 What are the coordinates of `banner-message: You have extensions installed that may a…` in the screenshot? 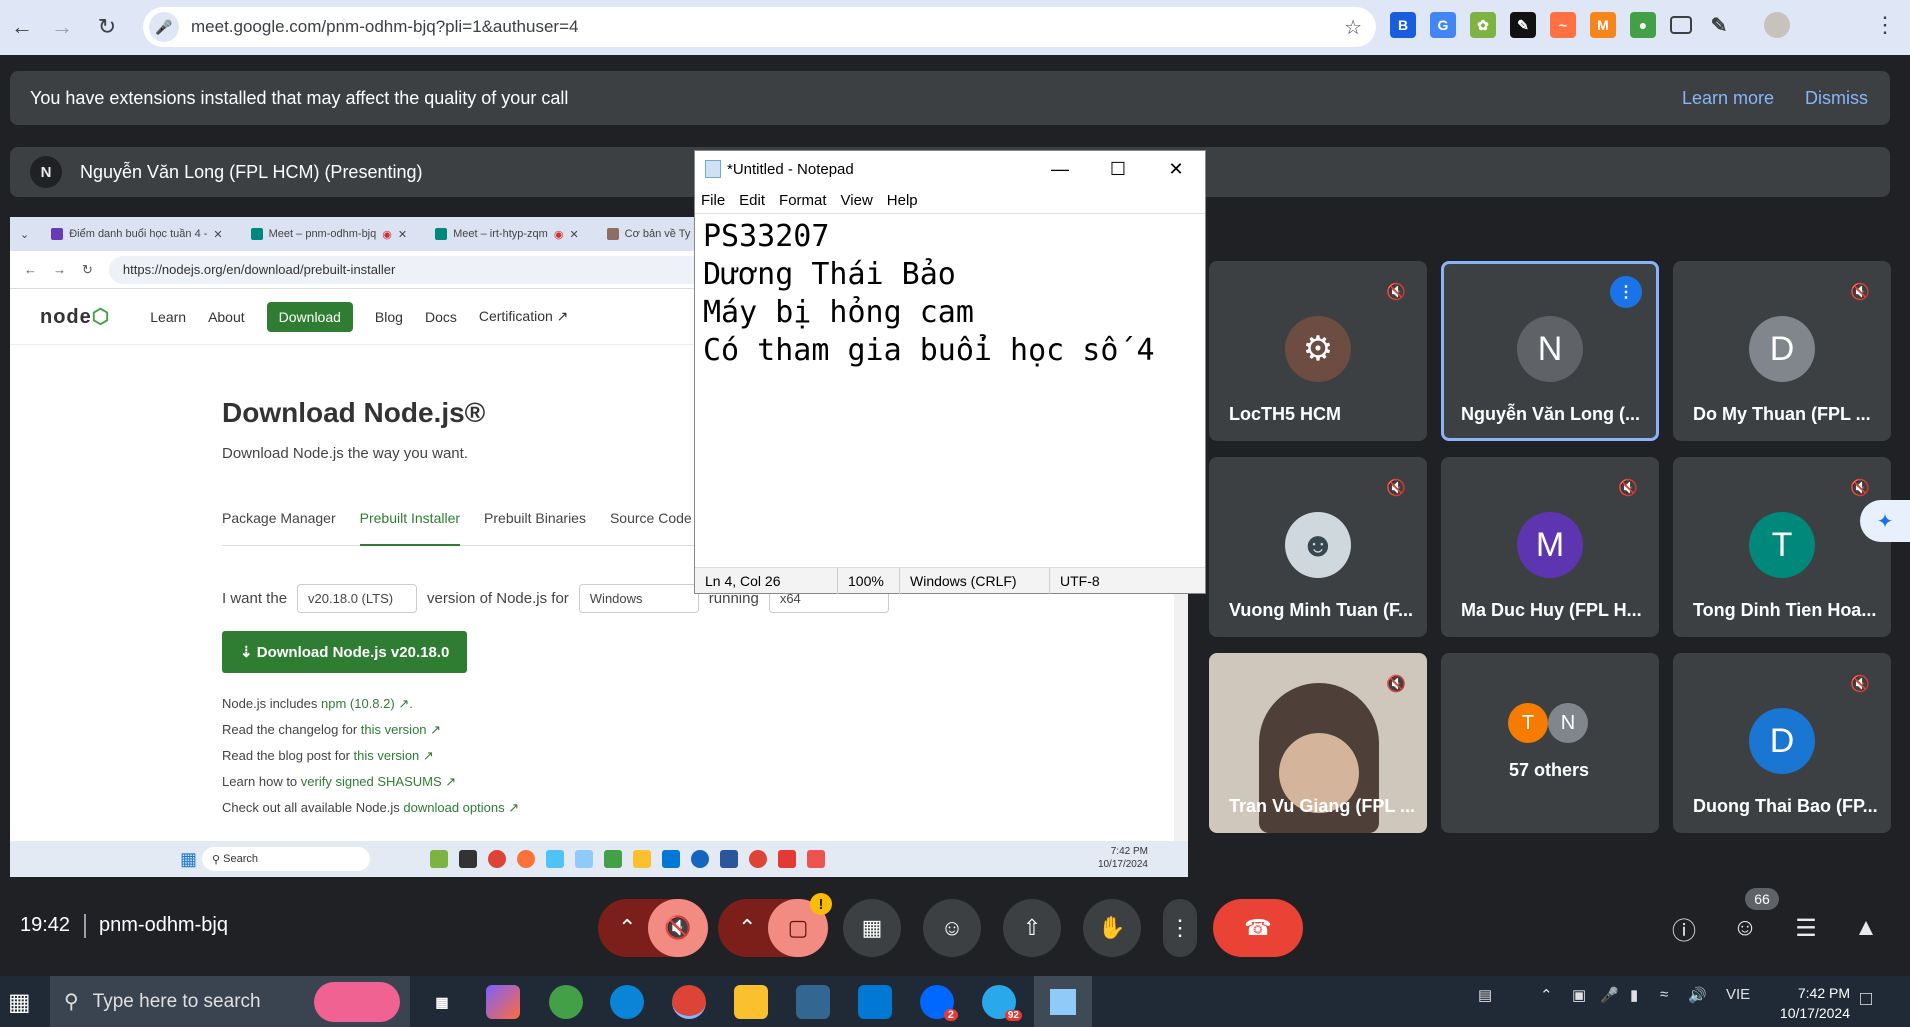 It's located at (299, 97).